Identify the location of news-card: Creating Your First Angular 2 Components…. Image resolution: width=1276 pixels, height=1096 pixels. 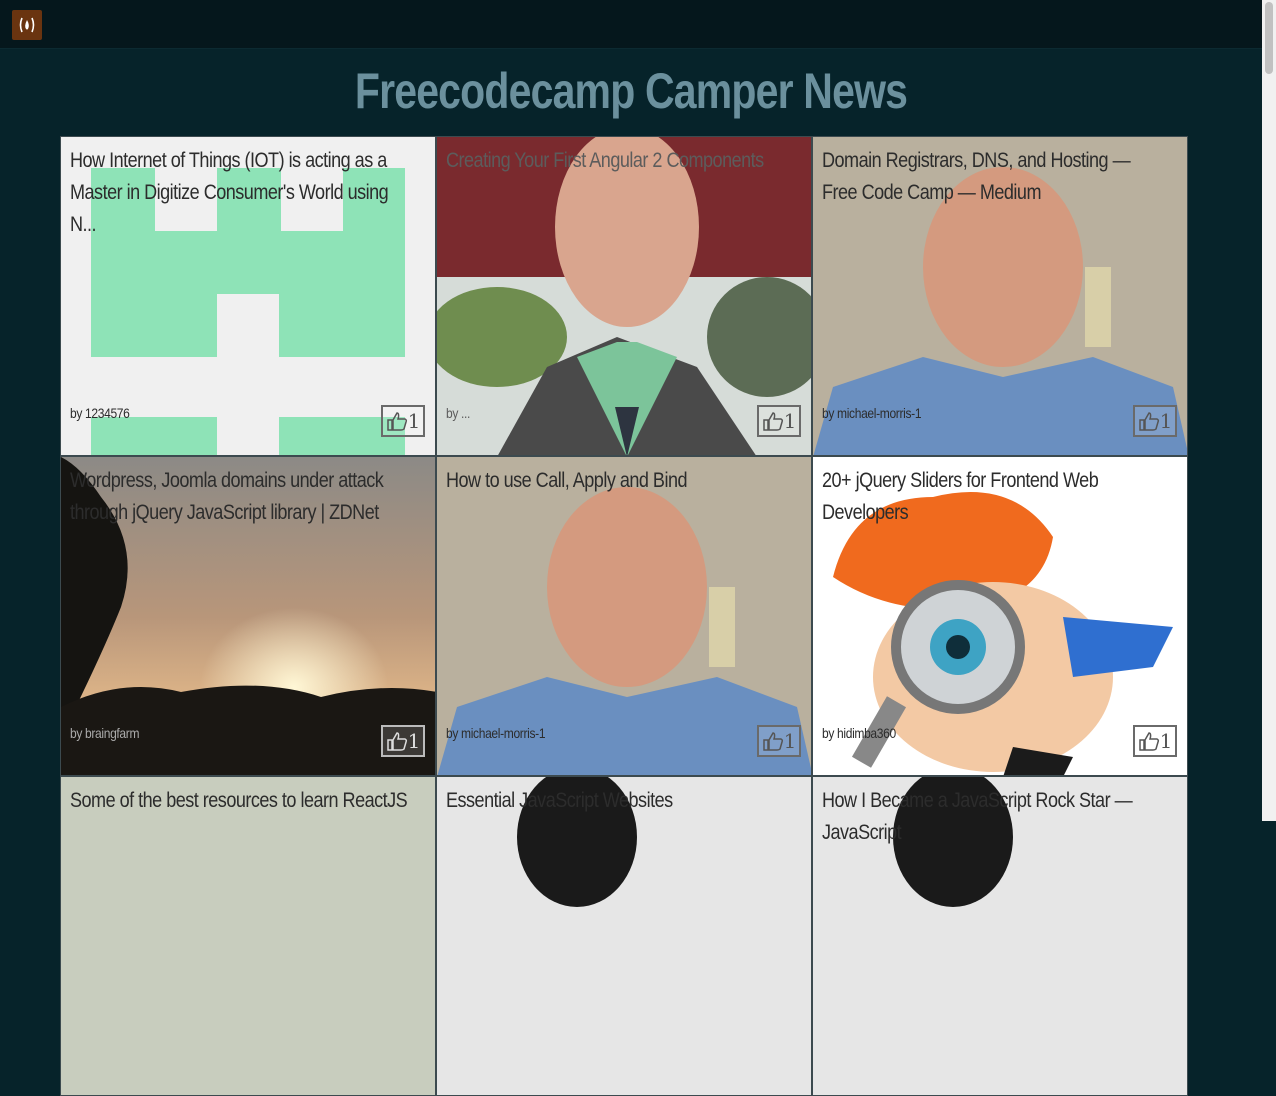
(624, 296).